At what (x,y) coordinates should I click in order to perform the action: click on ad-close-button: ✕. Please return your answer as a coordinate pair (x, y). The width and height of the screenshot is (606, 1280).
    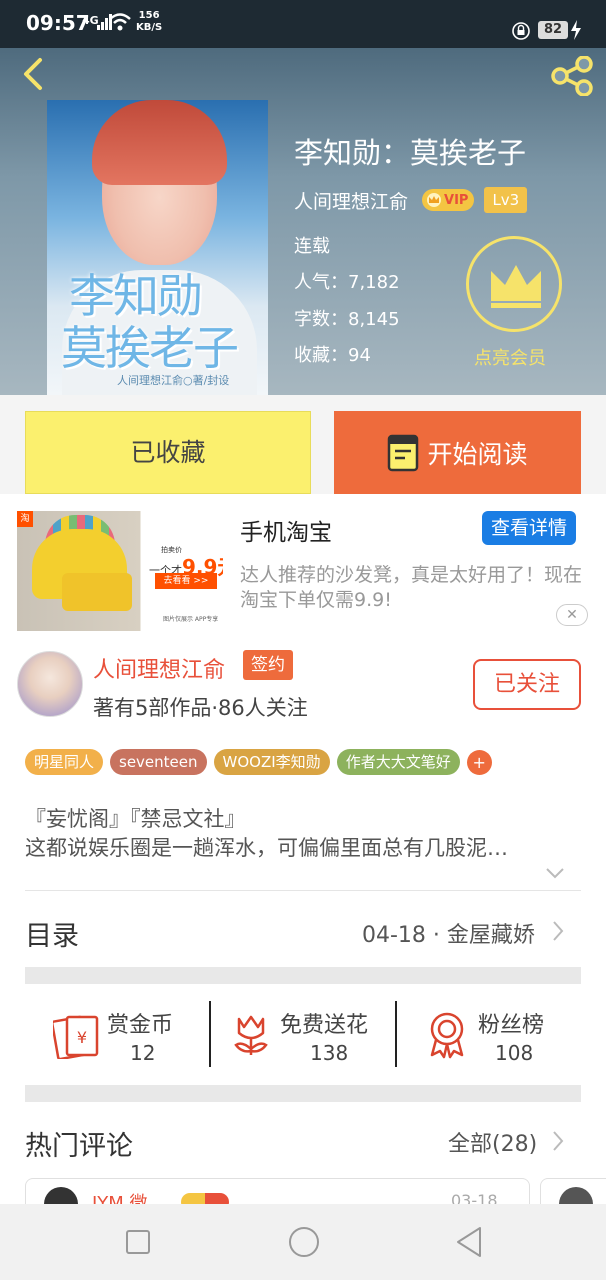
    Looking at the image, I should click on (572, 615).